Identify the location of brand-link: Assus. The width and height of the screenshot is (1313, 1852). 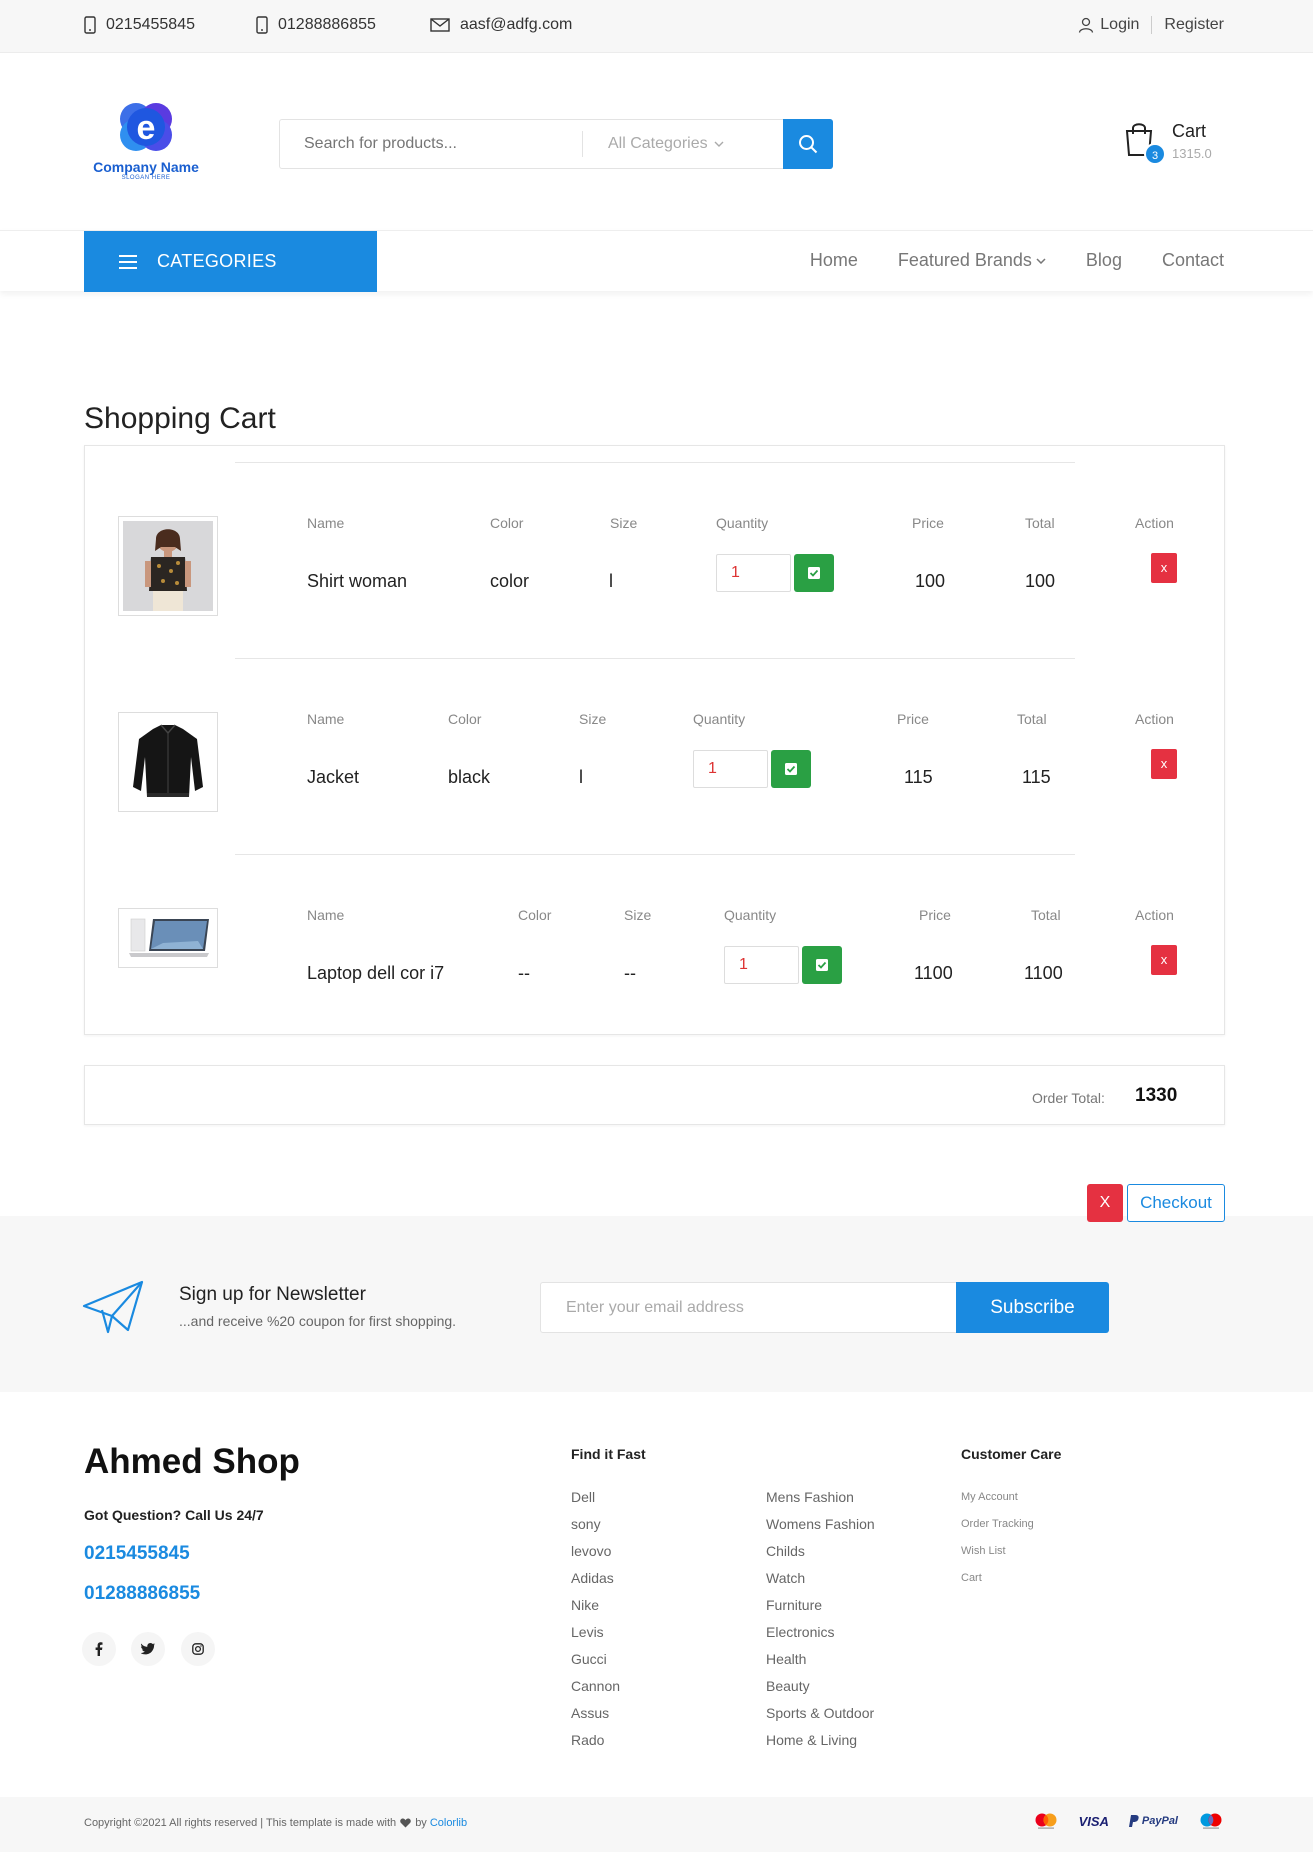
(590, 1713).